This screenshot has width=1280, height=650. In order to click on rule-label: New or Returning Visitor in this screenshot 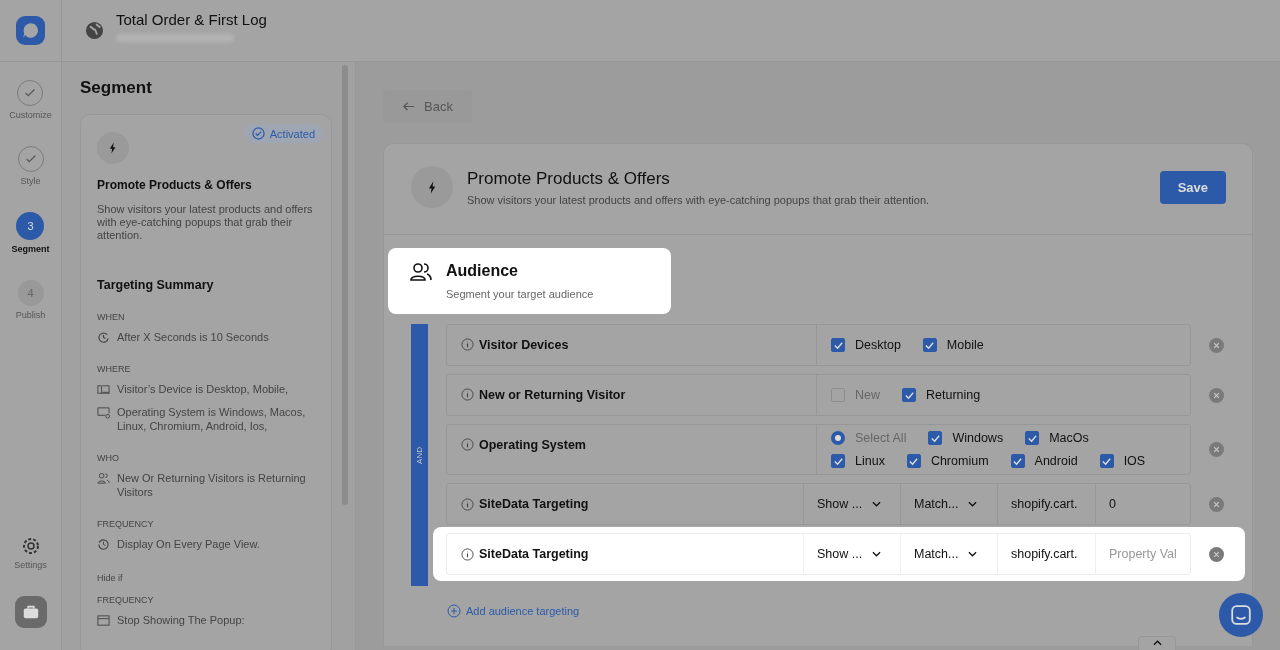, I will do `click(552, 395)`.